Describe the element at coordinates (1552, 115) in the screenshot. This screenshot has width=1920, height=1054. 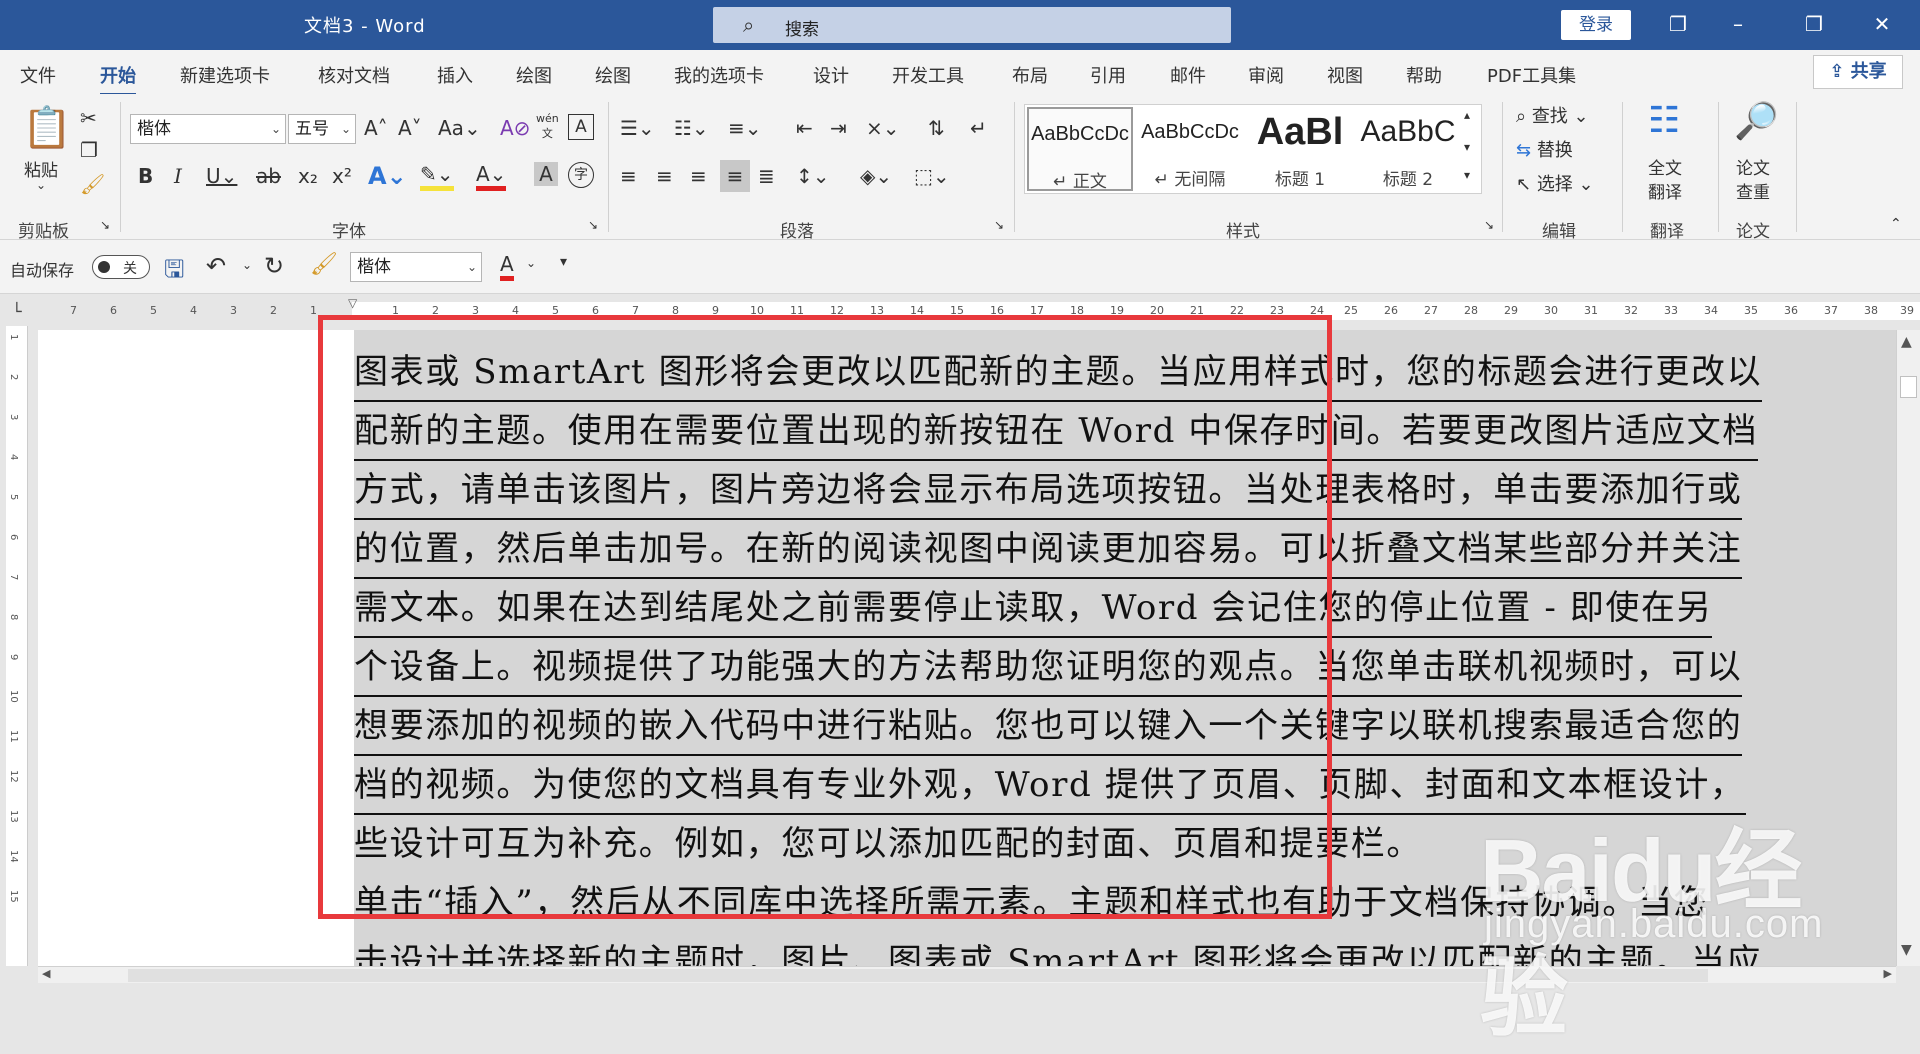
I see `find-button: ⌕ 查找 ⌄` at that location.